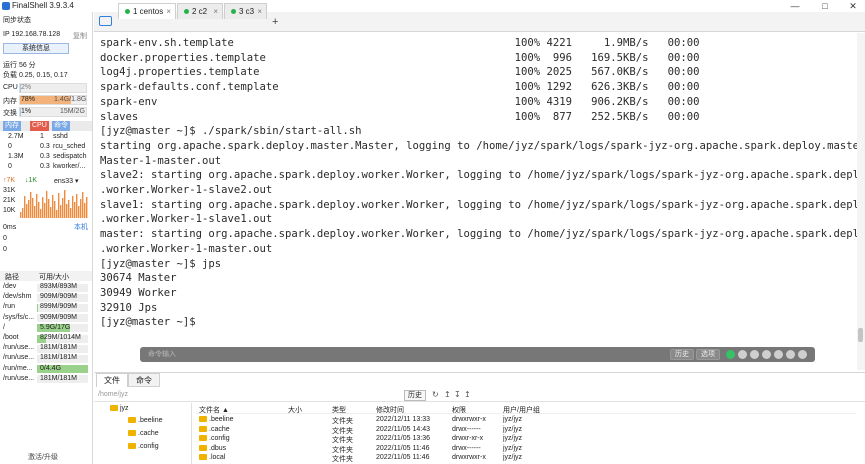 This screenshot has height=464, width=865. I want to click on tab-commands: 命令, so click(144, 380).